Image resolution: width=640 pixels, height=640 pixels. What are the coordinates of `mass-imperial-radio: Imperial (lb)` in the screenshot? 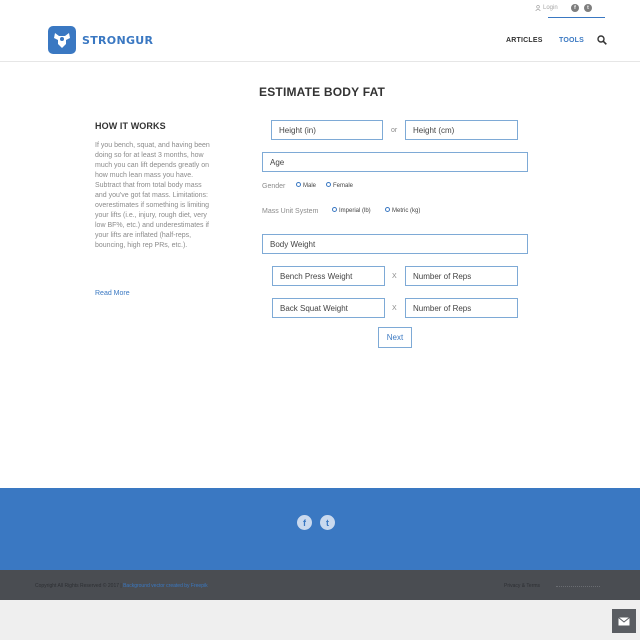 It's located at (351, 210).